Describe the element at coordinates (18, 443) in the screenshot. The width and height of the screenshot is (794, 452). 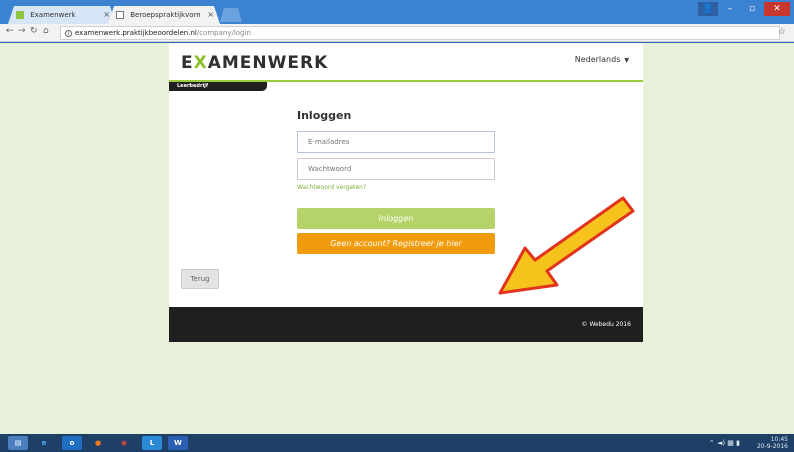
I see `file-explorer-icon: ▤` at that location.